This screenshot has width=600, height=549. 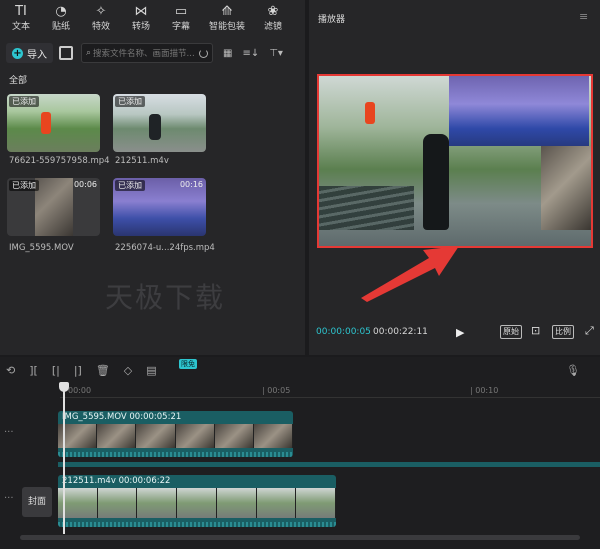 I want to click on import-button: + 导入, so click(x=29, y=53).